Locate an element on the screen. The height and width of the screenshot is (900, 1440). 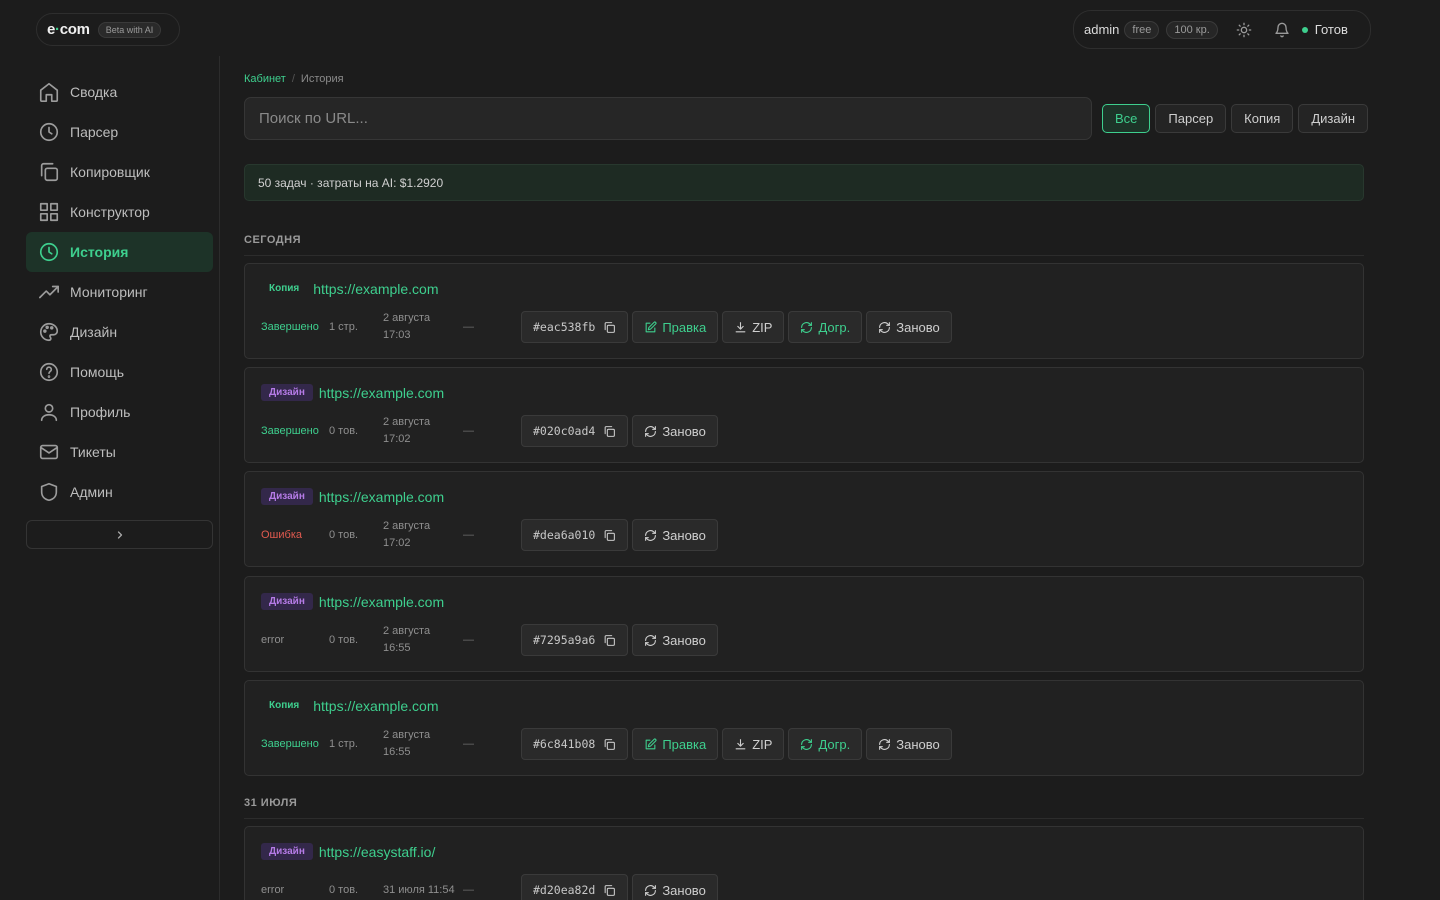
section-title: 31 ИЮЛЯ is located at coordinates (271, 803).